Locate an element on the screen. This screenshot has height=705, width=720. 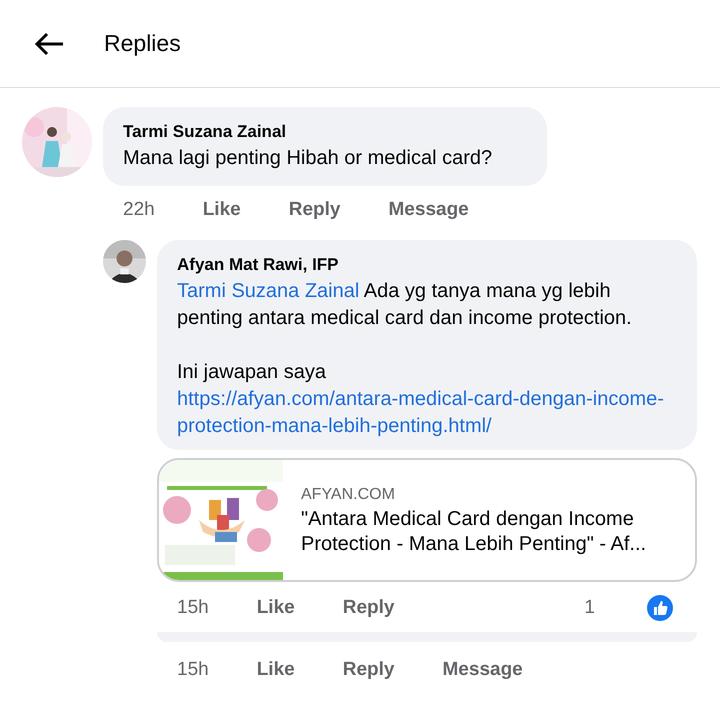
back-arrow-icon is located at coordinates (49, 44).